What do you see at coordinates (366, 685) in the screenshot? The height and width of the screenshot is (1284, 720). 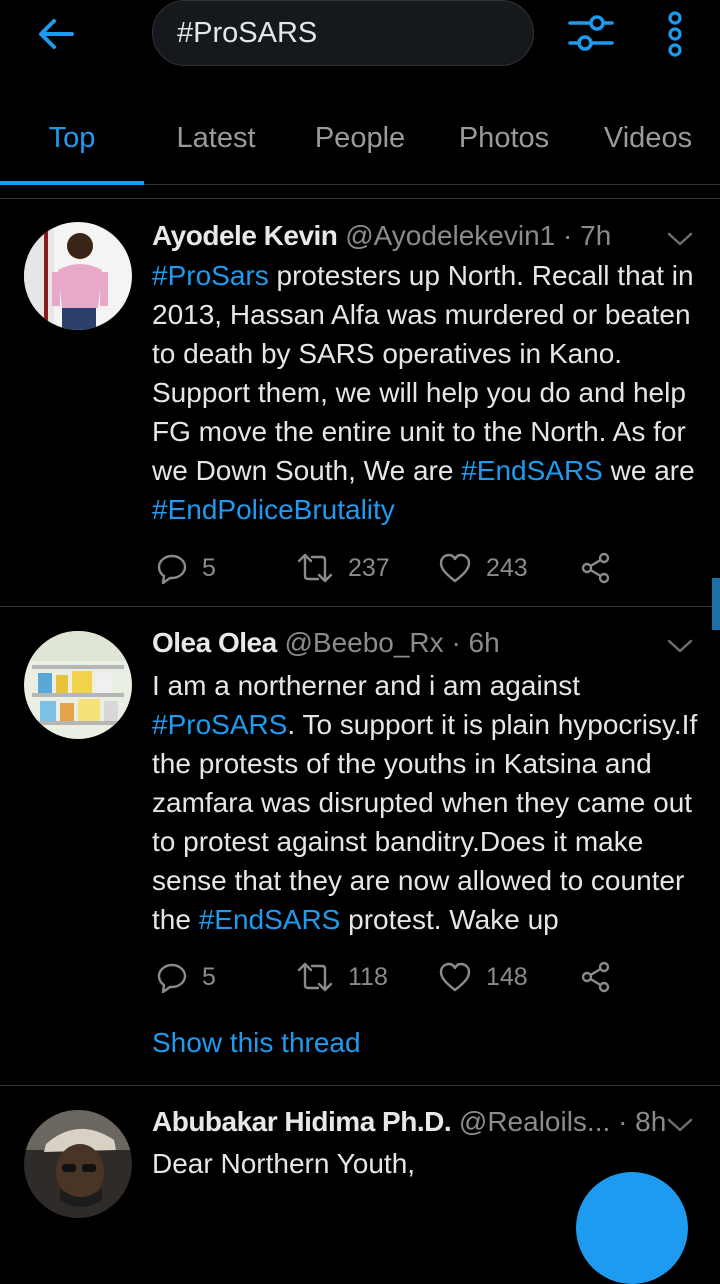 I see `tweet-text-segment: I am a northerner and i am against` at bounding box center [366, 685].